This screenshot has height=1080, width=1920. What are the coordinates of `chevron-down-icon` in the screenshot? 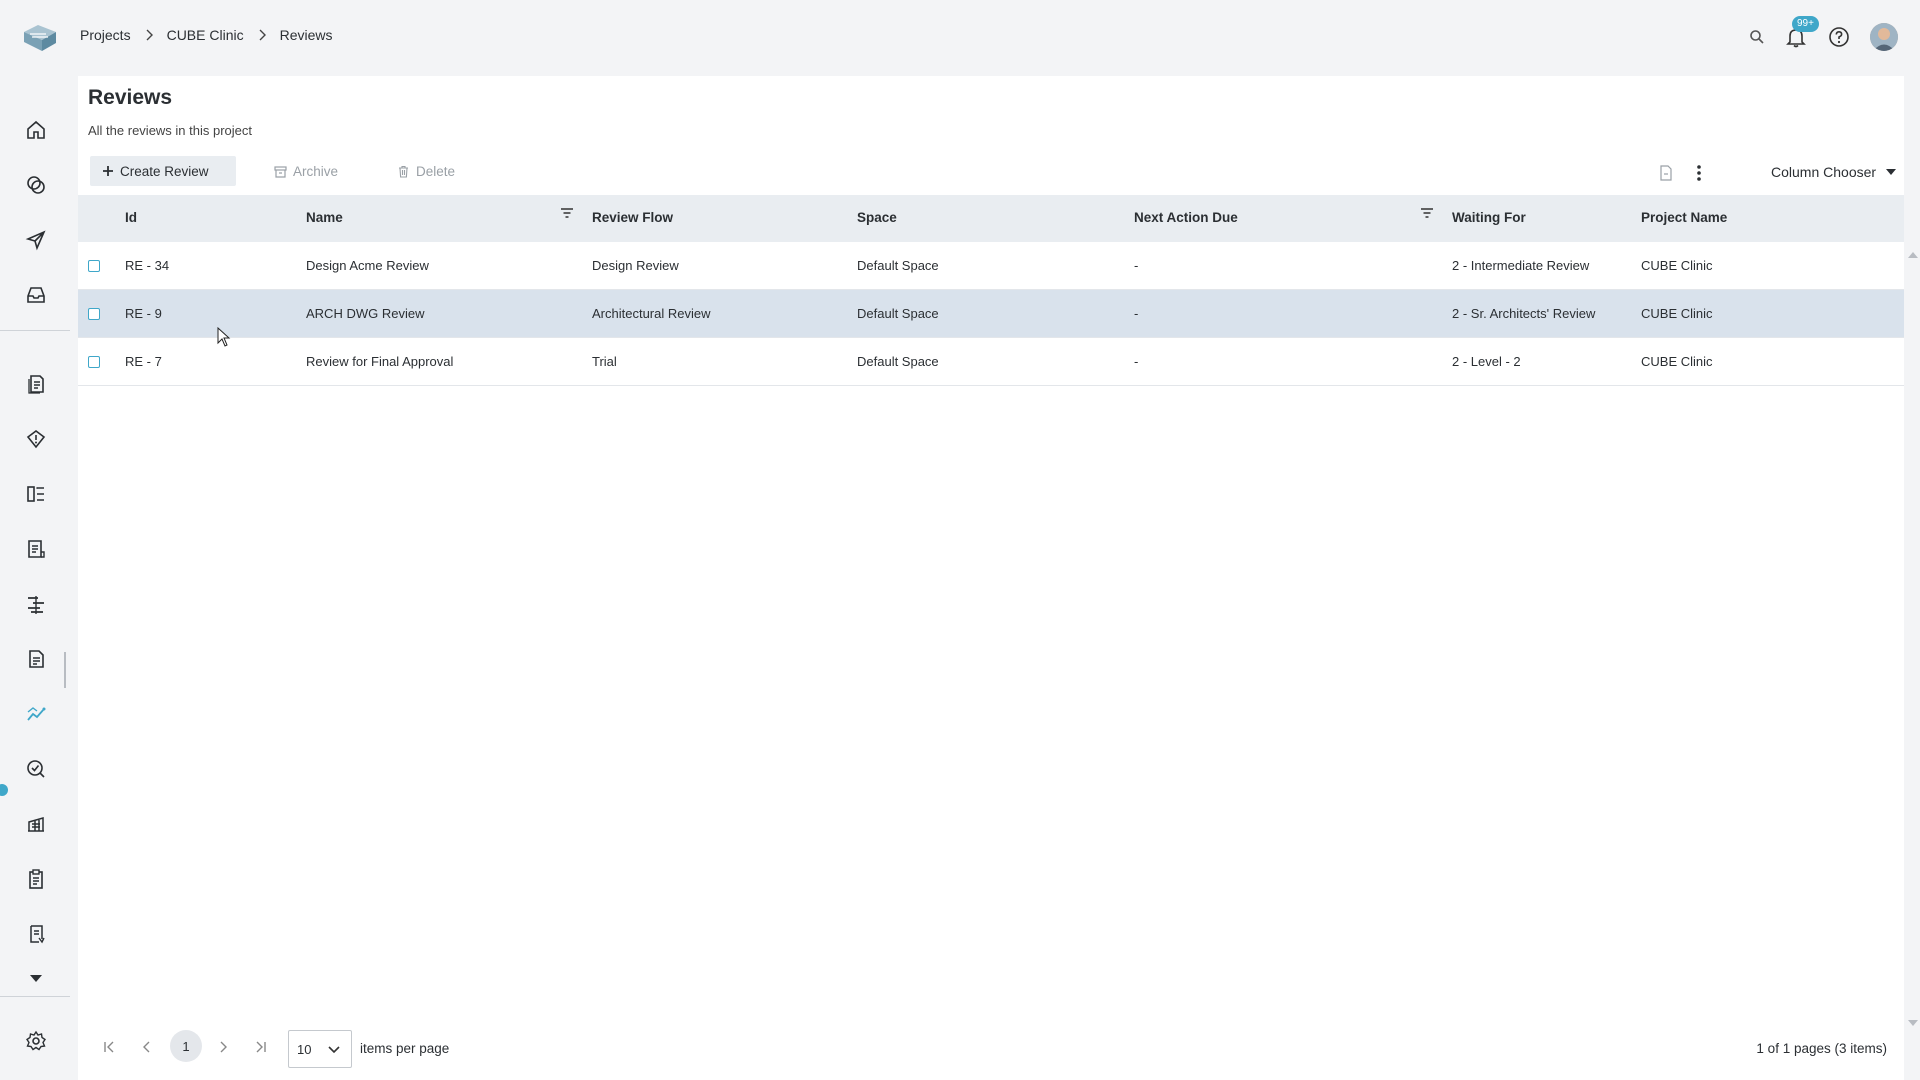 It's located at (334, 1050).